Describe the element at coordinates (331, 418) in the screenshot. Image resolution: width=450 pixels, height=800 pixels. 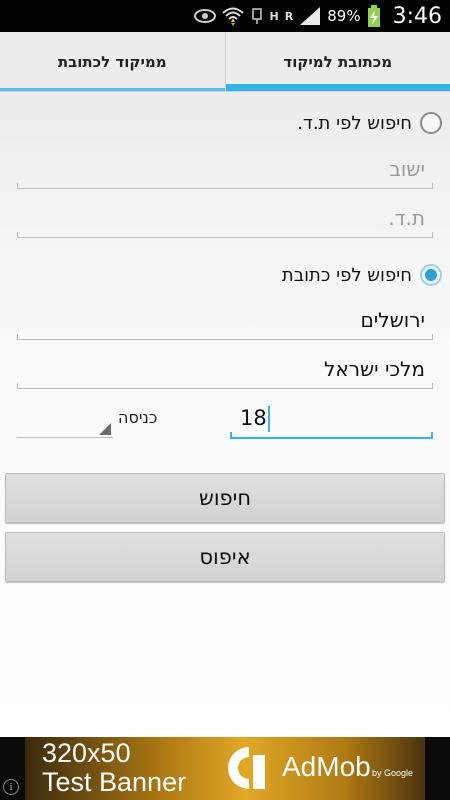
I see `house-number-field: 18` at that location.